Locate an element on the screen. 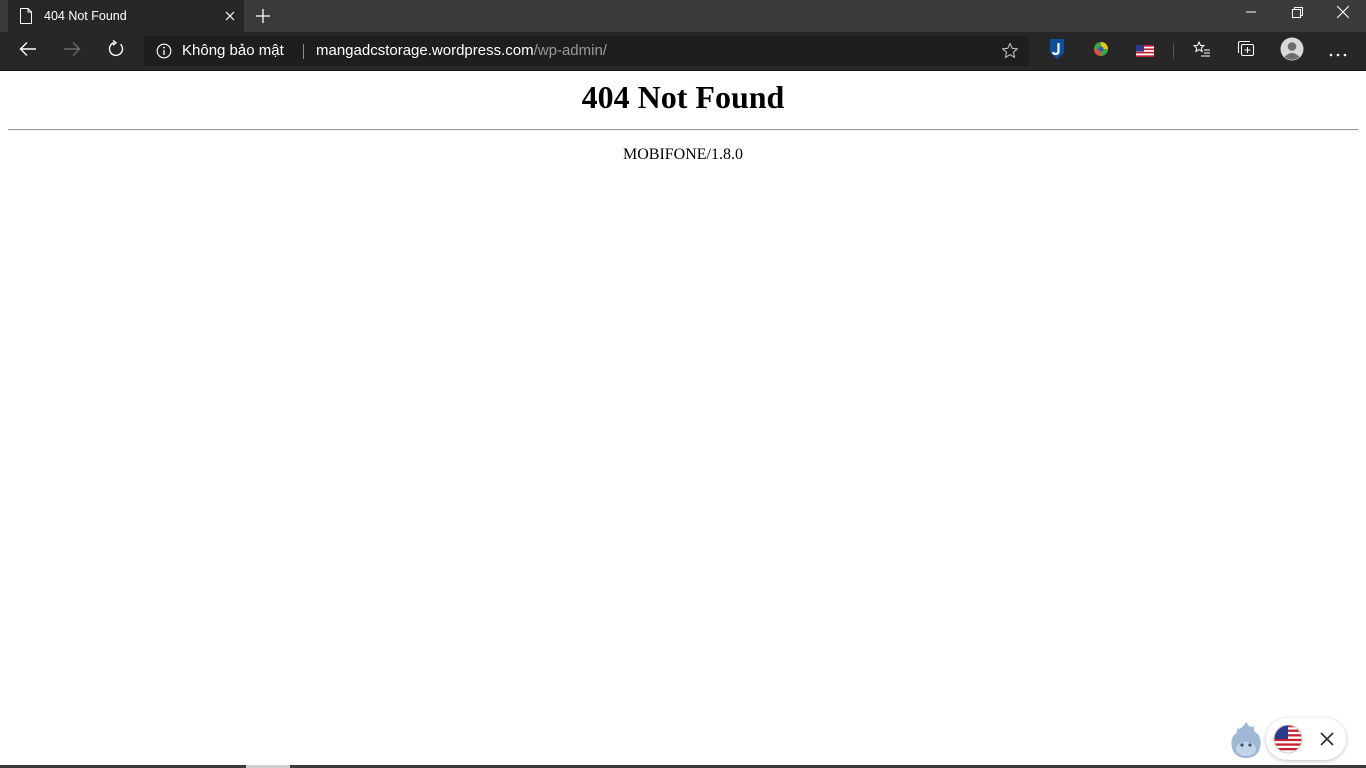 This screenshot has width=1366, height=768. divider is located at coordinates (683, 130).